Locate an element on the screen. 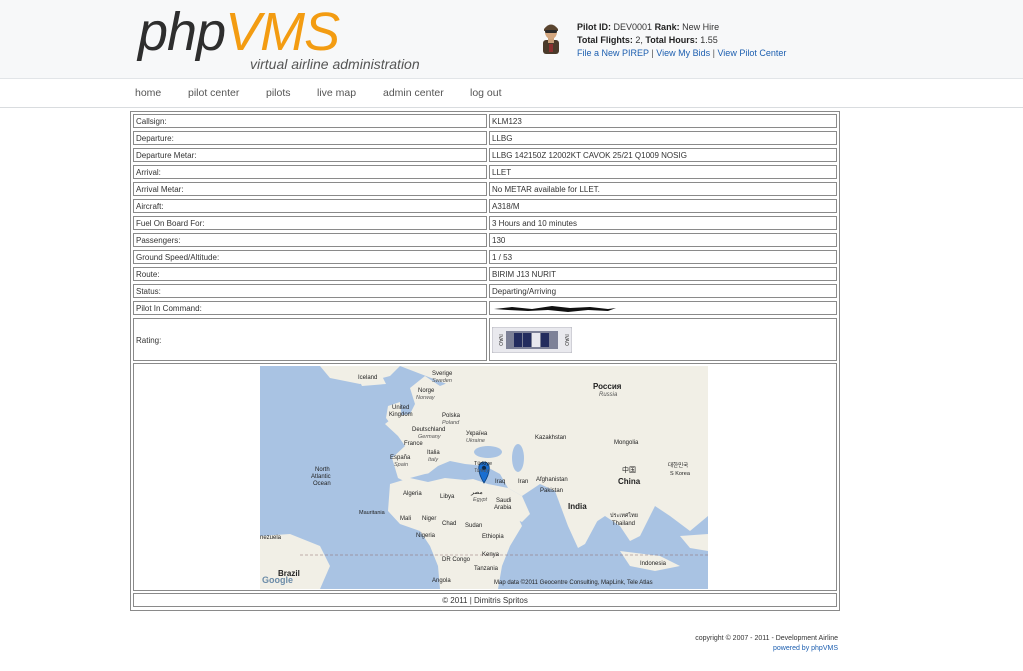 This screenshot has width=1023, height=671. logo-wordmark: phpVMS is located at coordinates (239, 32).